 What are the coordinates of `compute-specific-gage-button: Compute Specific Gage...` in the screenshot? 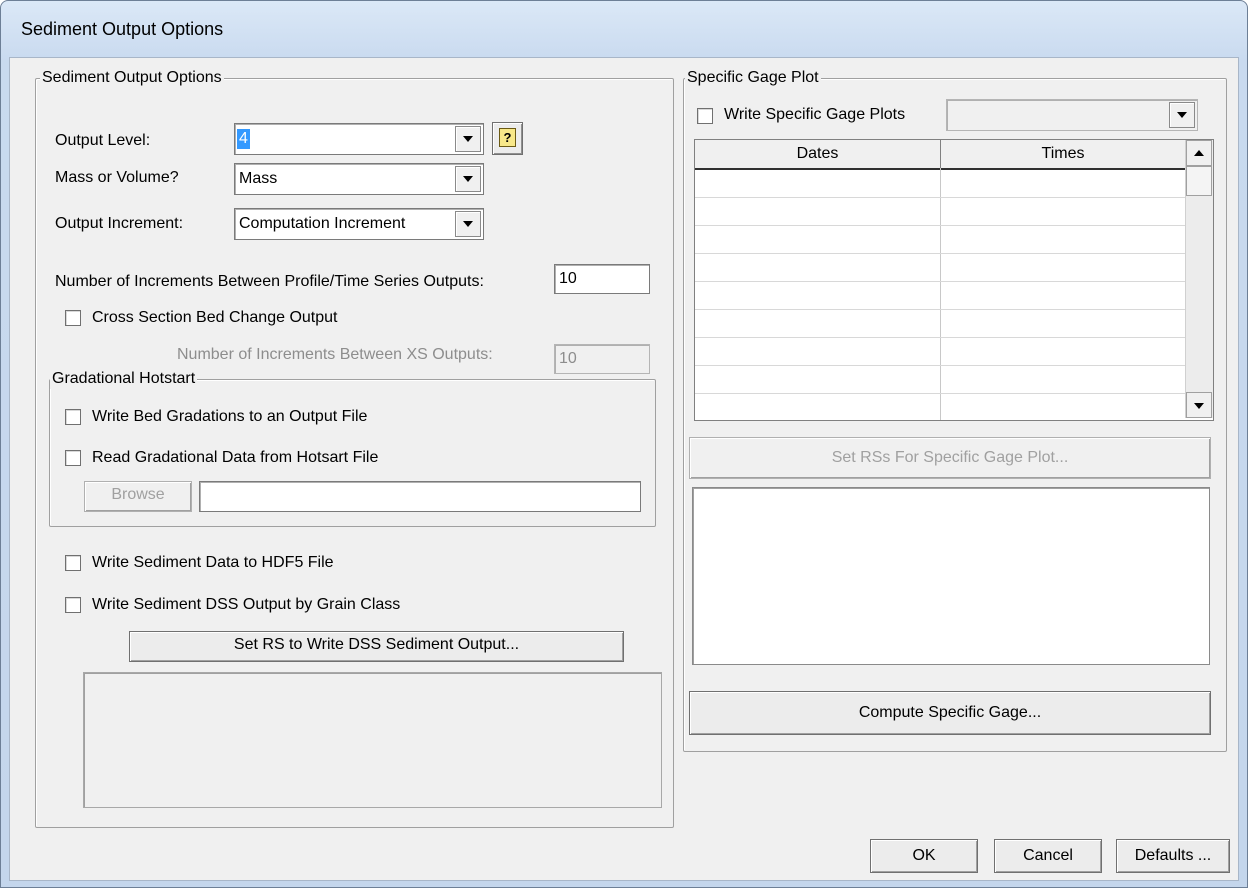 It's located at (950, 713).